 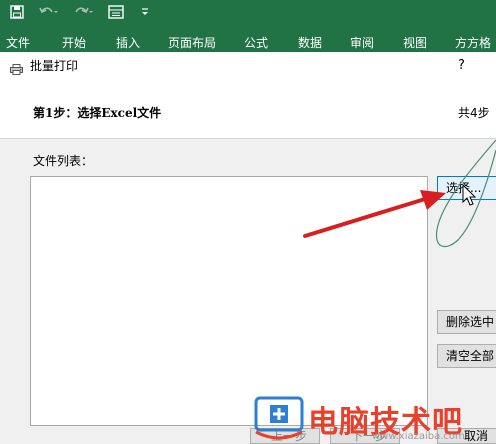 What do you see at coordinates (16, 67) in the screenshot?
I see `printer-icon` at bounding box center [16, 67].